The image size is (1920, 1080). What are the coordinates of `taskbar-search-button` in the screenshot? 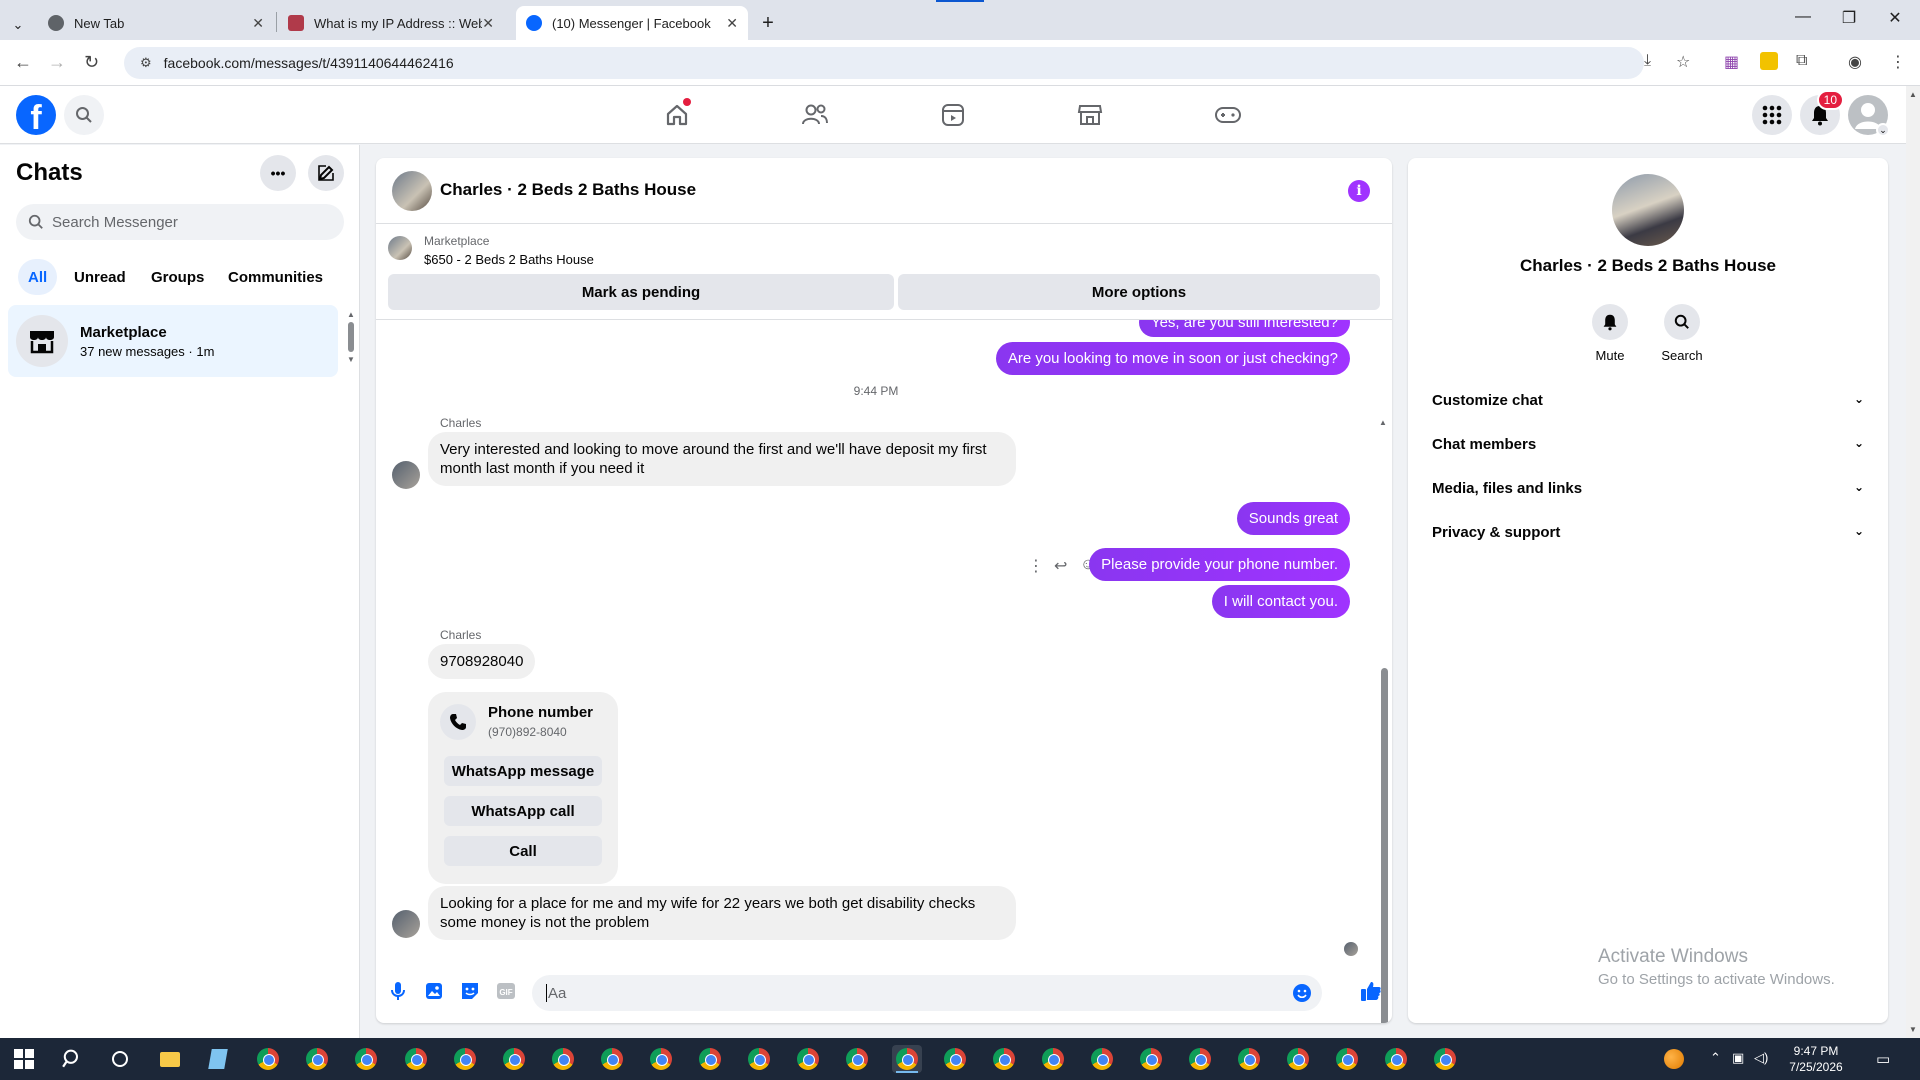 It's located at (72, 1059).